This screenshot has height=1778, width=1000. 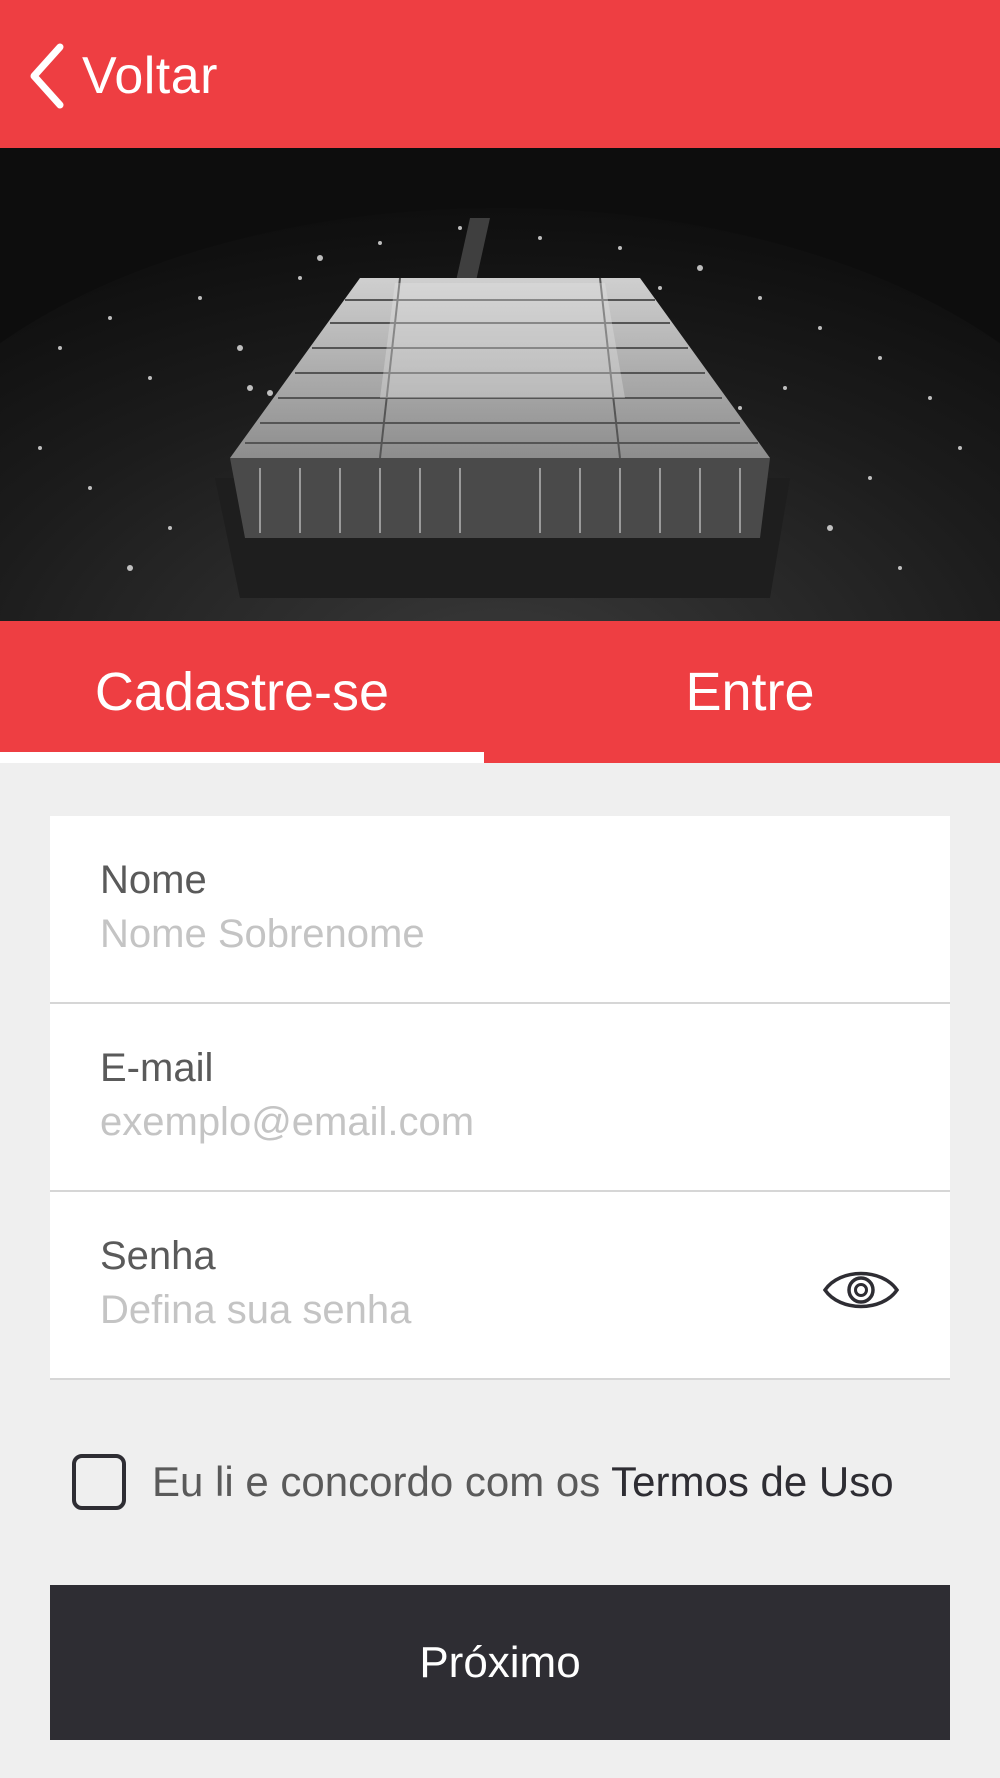 I want to click on terms-link: Termos de Uso, so click(x=752, y=1481).